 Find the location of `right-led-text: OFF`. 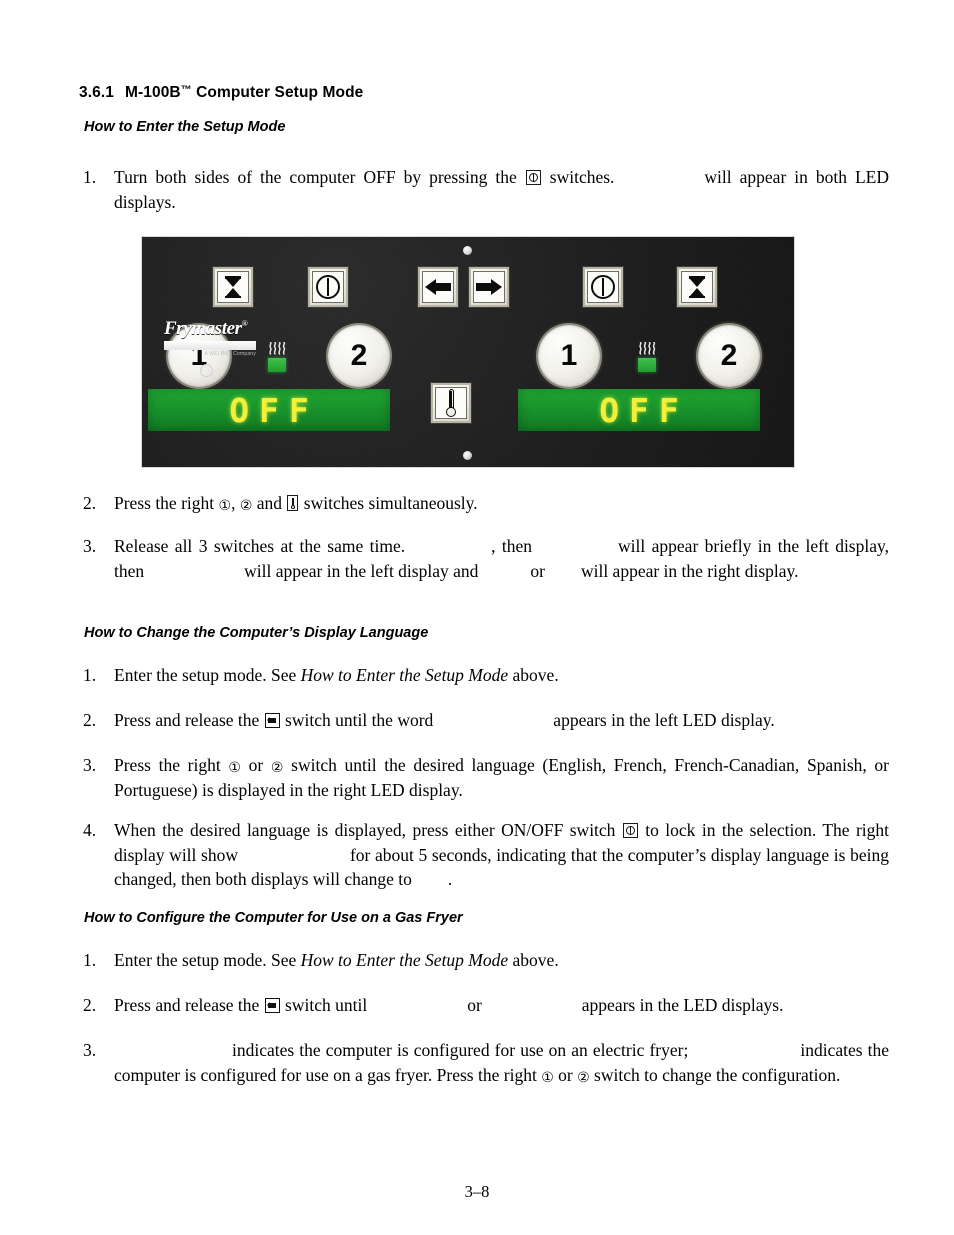

right-led-text: OFF is located at coordinates (644, 410).